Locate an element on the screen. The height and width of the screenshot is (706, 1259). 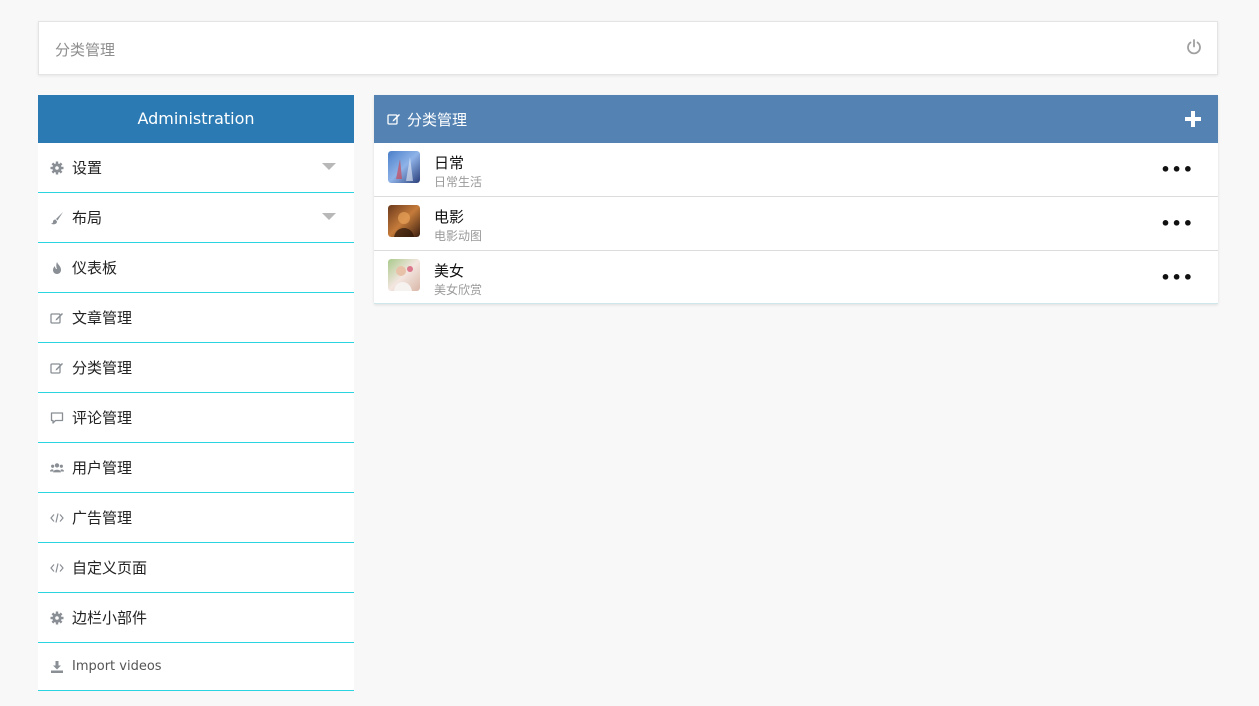
list-item: 电影 电影动图 ••• is located at coordinates (796, 224).